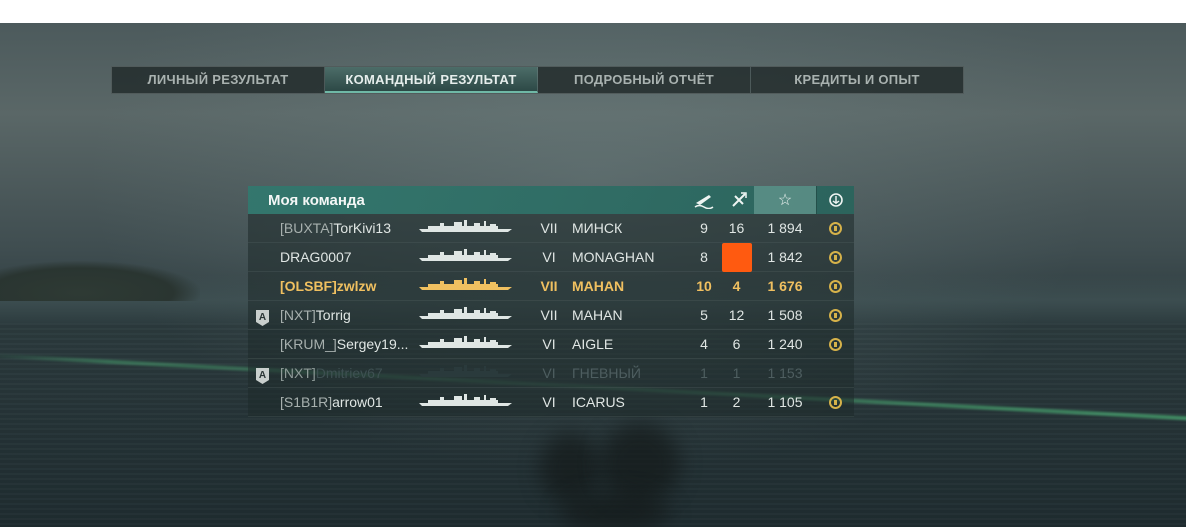  What do you see at coordinates (362, 228) in the screenshot?
I see `player-nick: TorKivi13` at bounding box center [362, 228].